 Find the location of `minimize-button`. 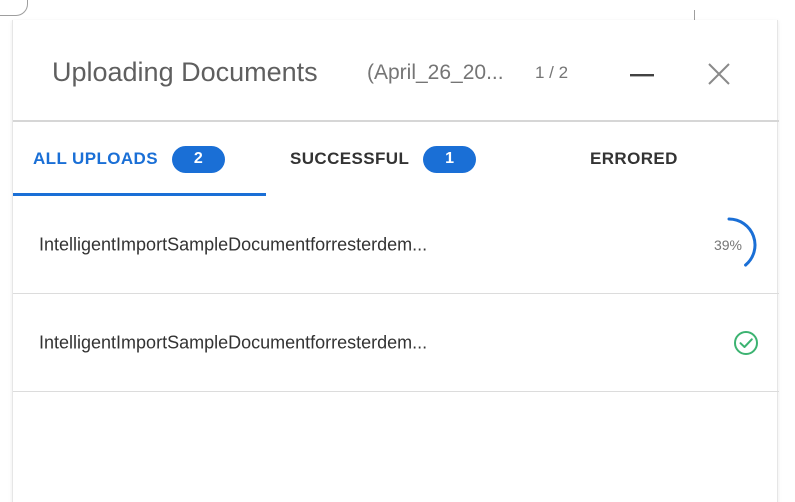

minimize-button is located at coordinates (642, 74).